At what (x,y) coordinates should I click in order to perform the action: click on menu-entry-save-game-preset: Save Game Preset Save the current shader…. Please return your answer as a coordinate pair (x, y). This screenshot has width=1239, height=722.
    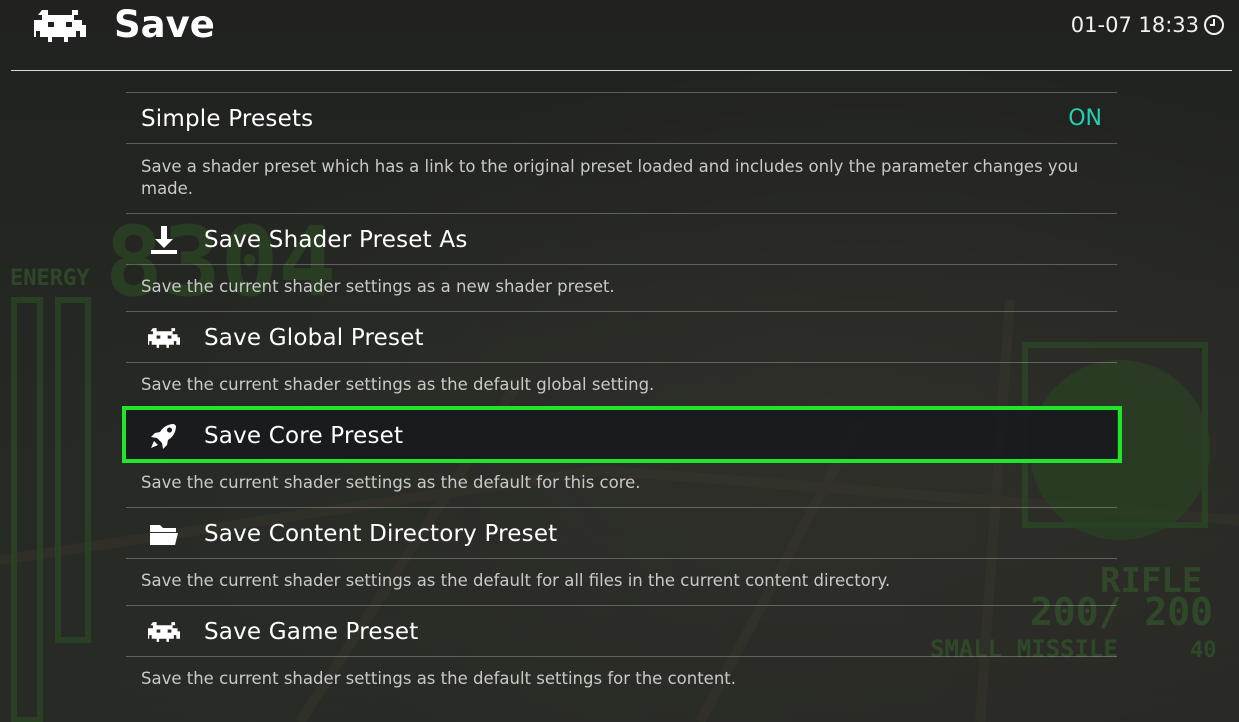
    Looking at the image, I should click on (621, 654).